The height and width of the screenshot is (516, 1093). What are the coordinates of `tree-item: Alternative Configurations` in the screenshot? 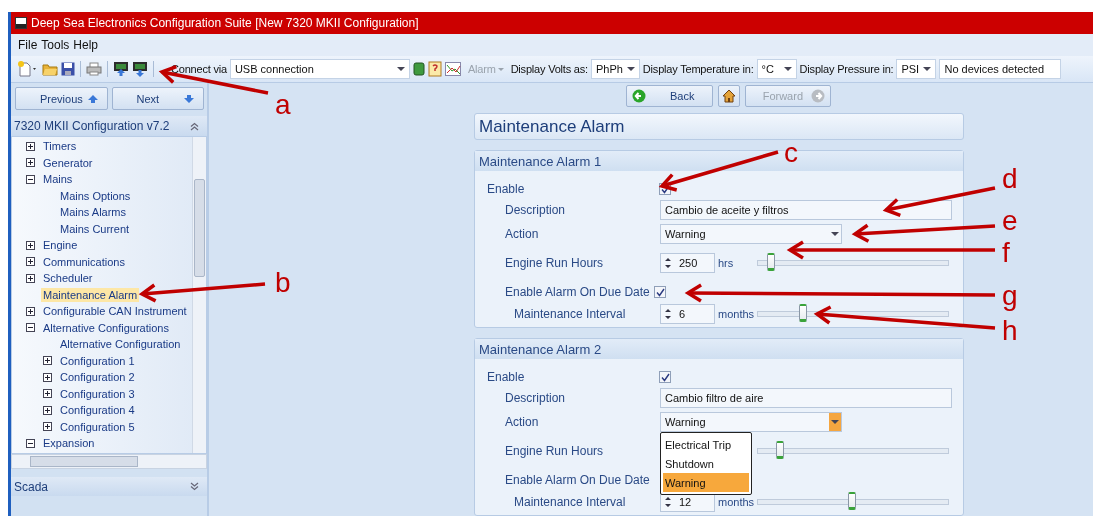 It's located at (106, 327).